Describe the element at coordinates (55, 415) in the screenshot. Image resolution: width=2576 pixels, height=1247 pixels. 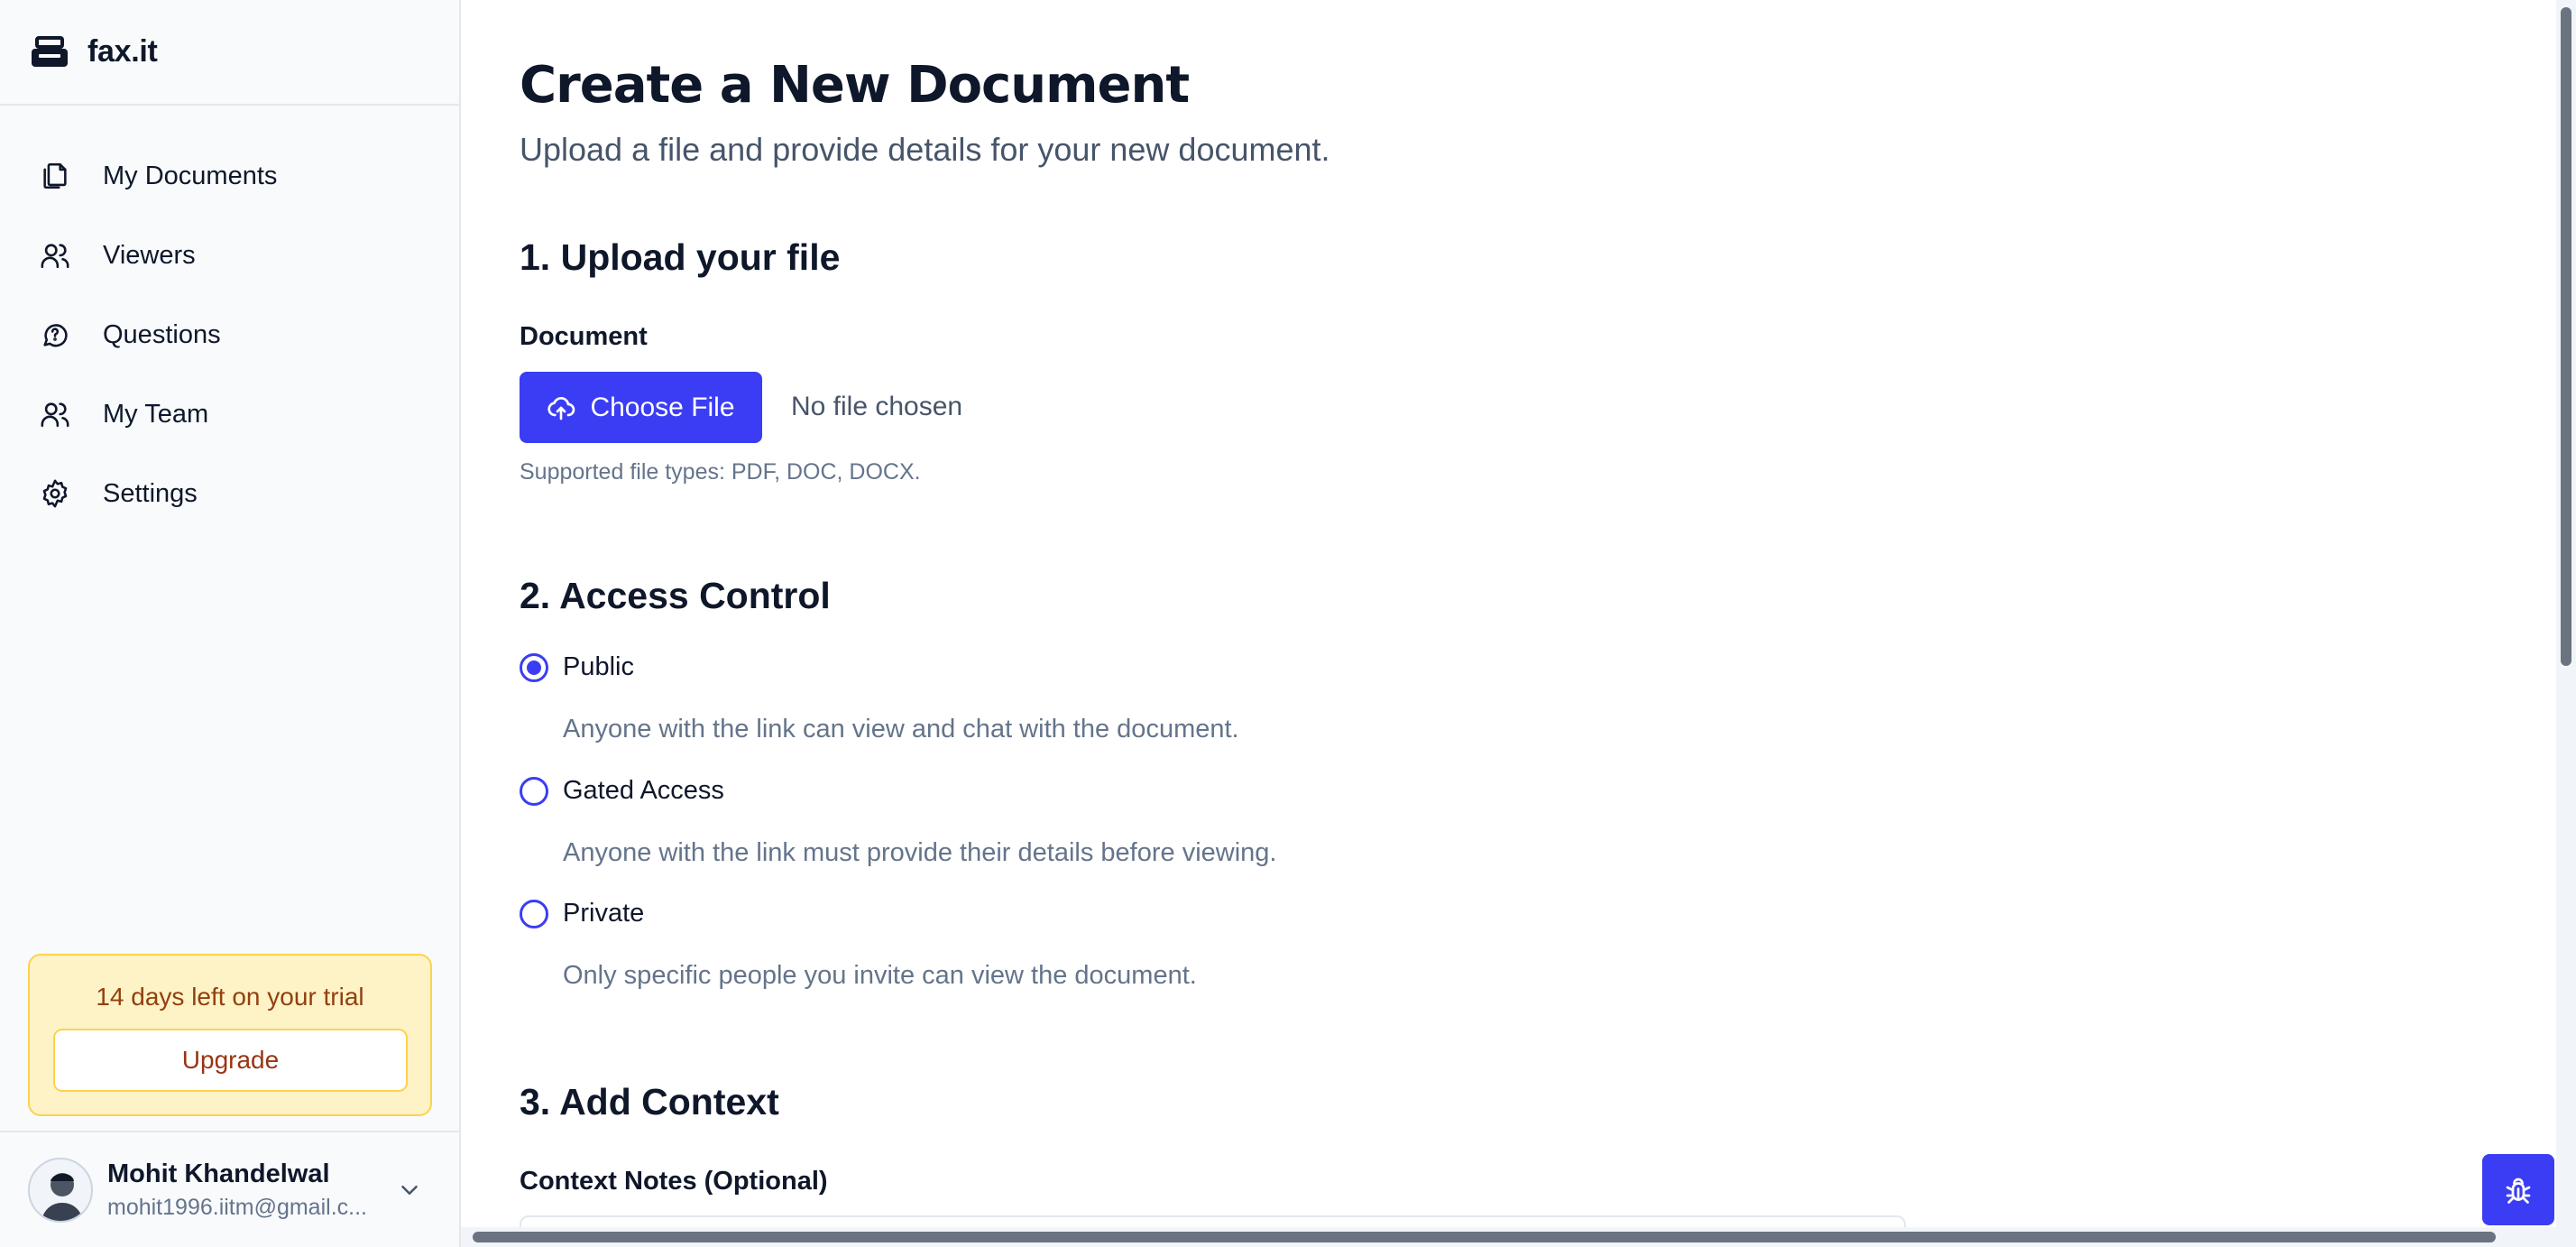
I see `team-icon` at that location.